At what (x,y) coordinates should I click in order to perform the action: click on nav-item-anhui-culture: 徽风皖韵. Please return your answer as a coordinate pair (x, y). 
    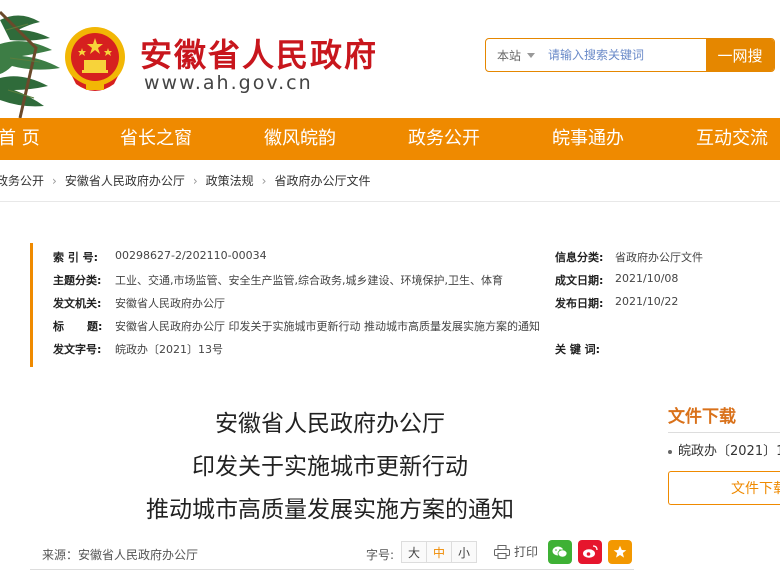
    Looking at the image, I should click on (300, 139).